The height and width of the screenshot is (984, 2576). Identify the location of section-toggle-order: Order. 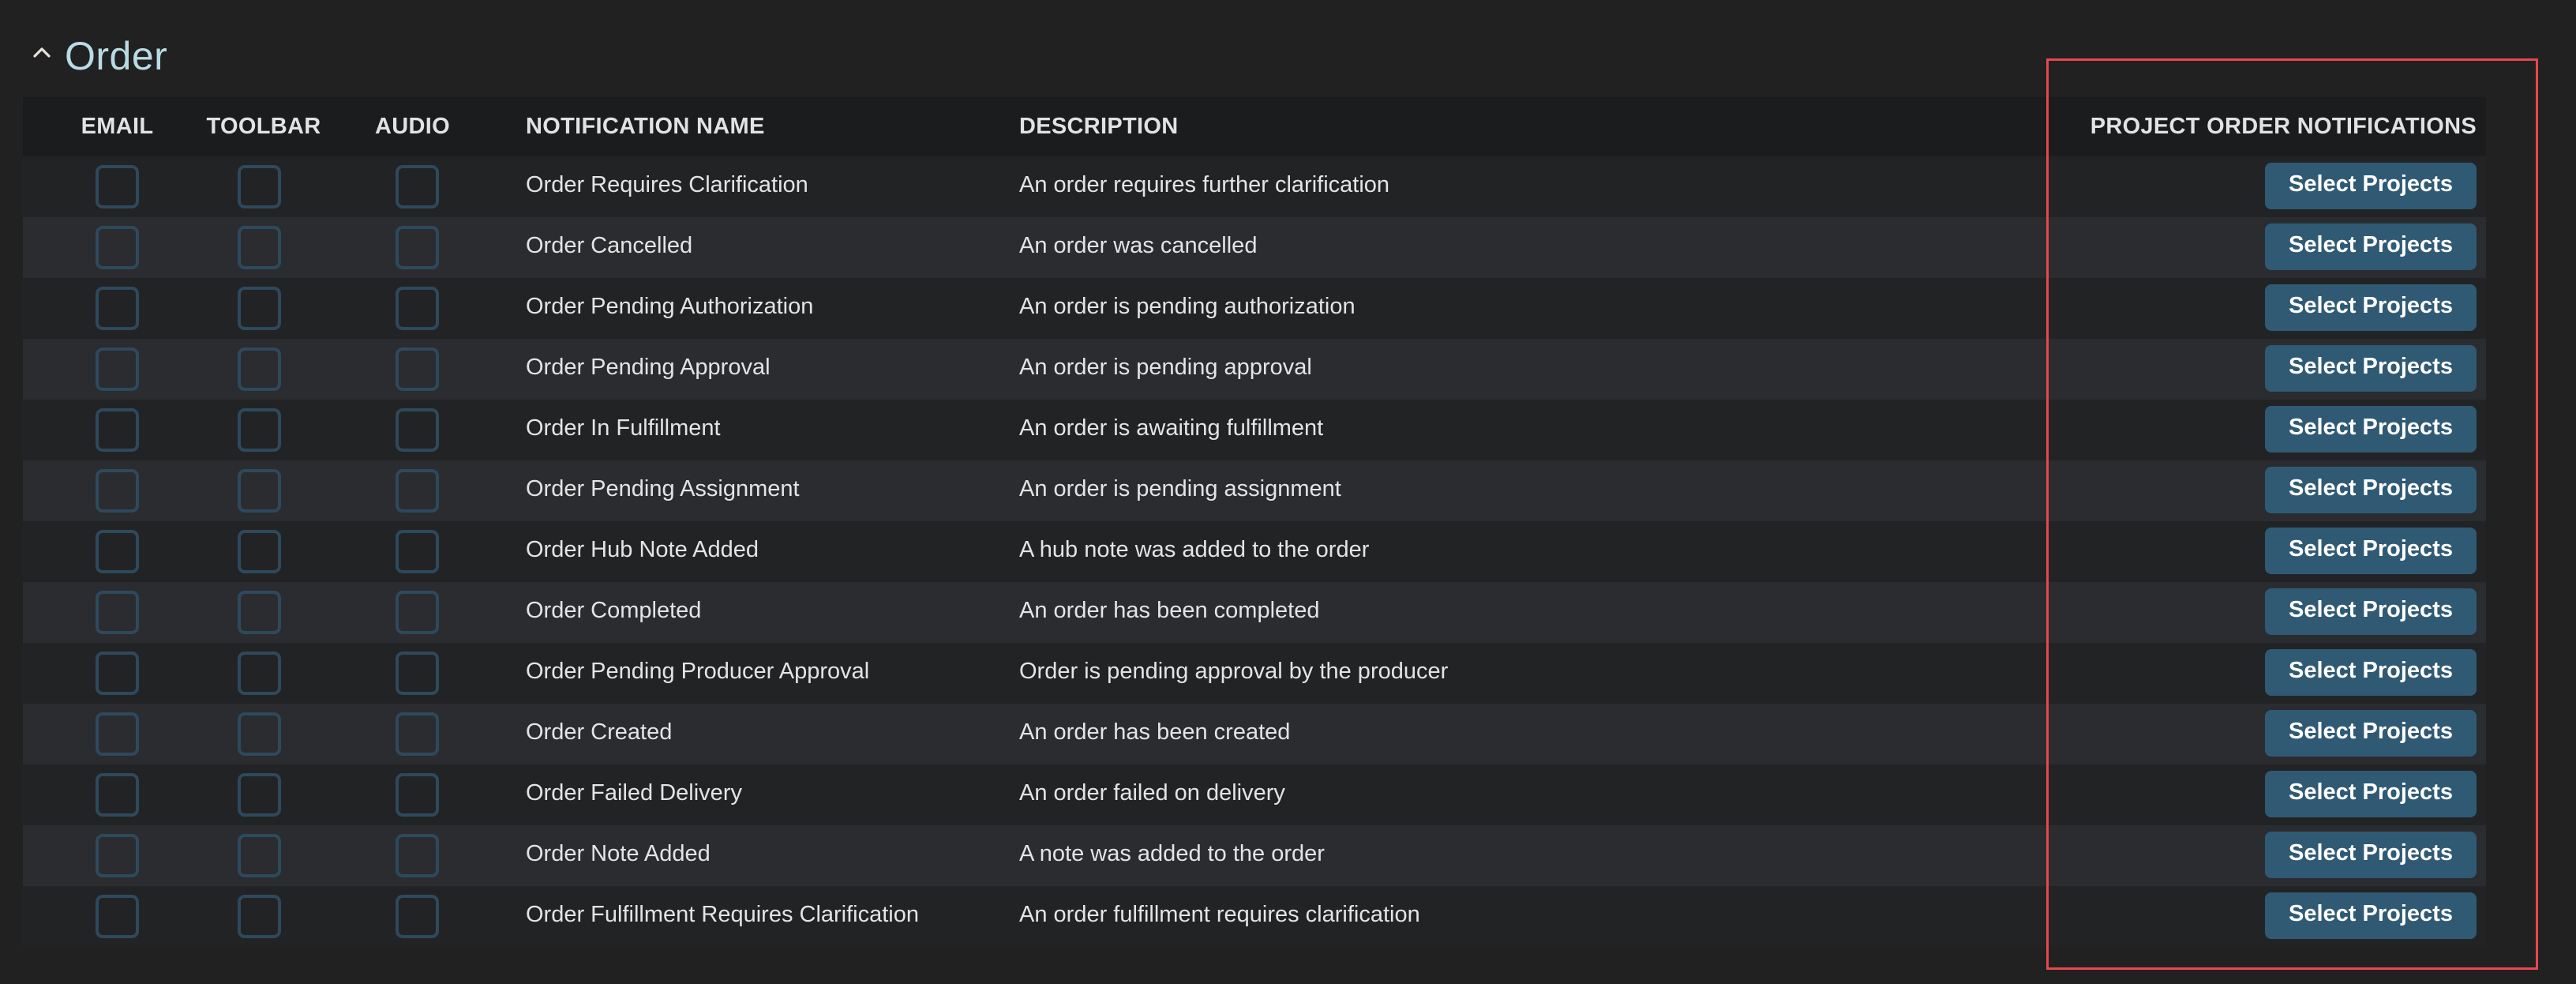
(97, 56).